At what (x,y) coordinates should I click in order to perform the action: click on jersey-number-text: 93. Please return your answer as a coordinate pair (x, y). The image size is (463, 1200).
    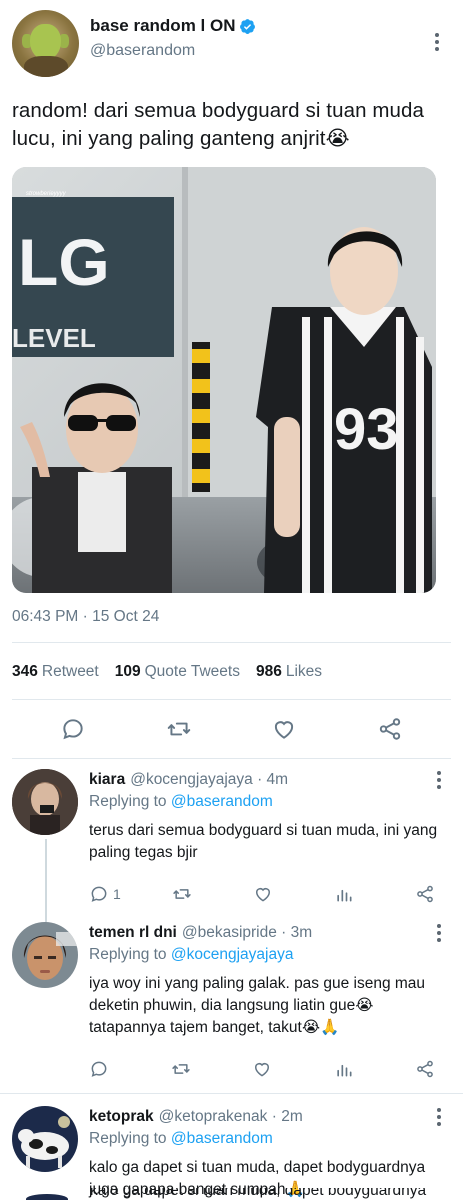
    Looking at the image, I should click on (366, 429).